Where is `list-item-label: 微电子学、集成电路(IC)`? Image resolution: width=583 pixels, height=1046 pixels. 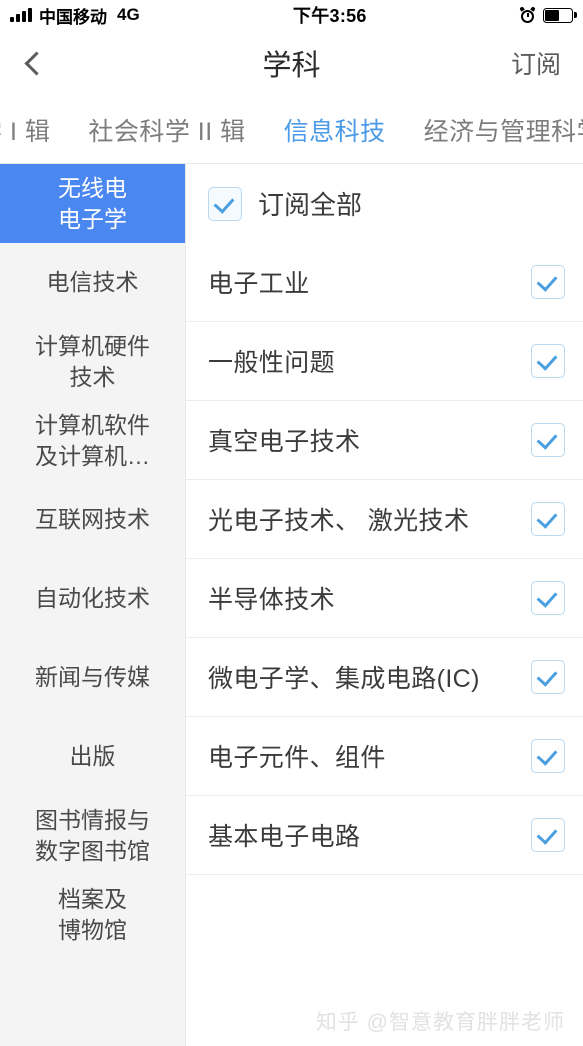
list-item-label: 微电子学、集成电路(IC) is located at coordinates (344, 679).